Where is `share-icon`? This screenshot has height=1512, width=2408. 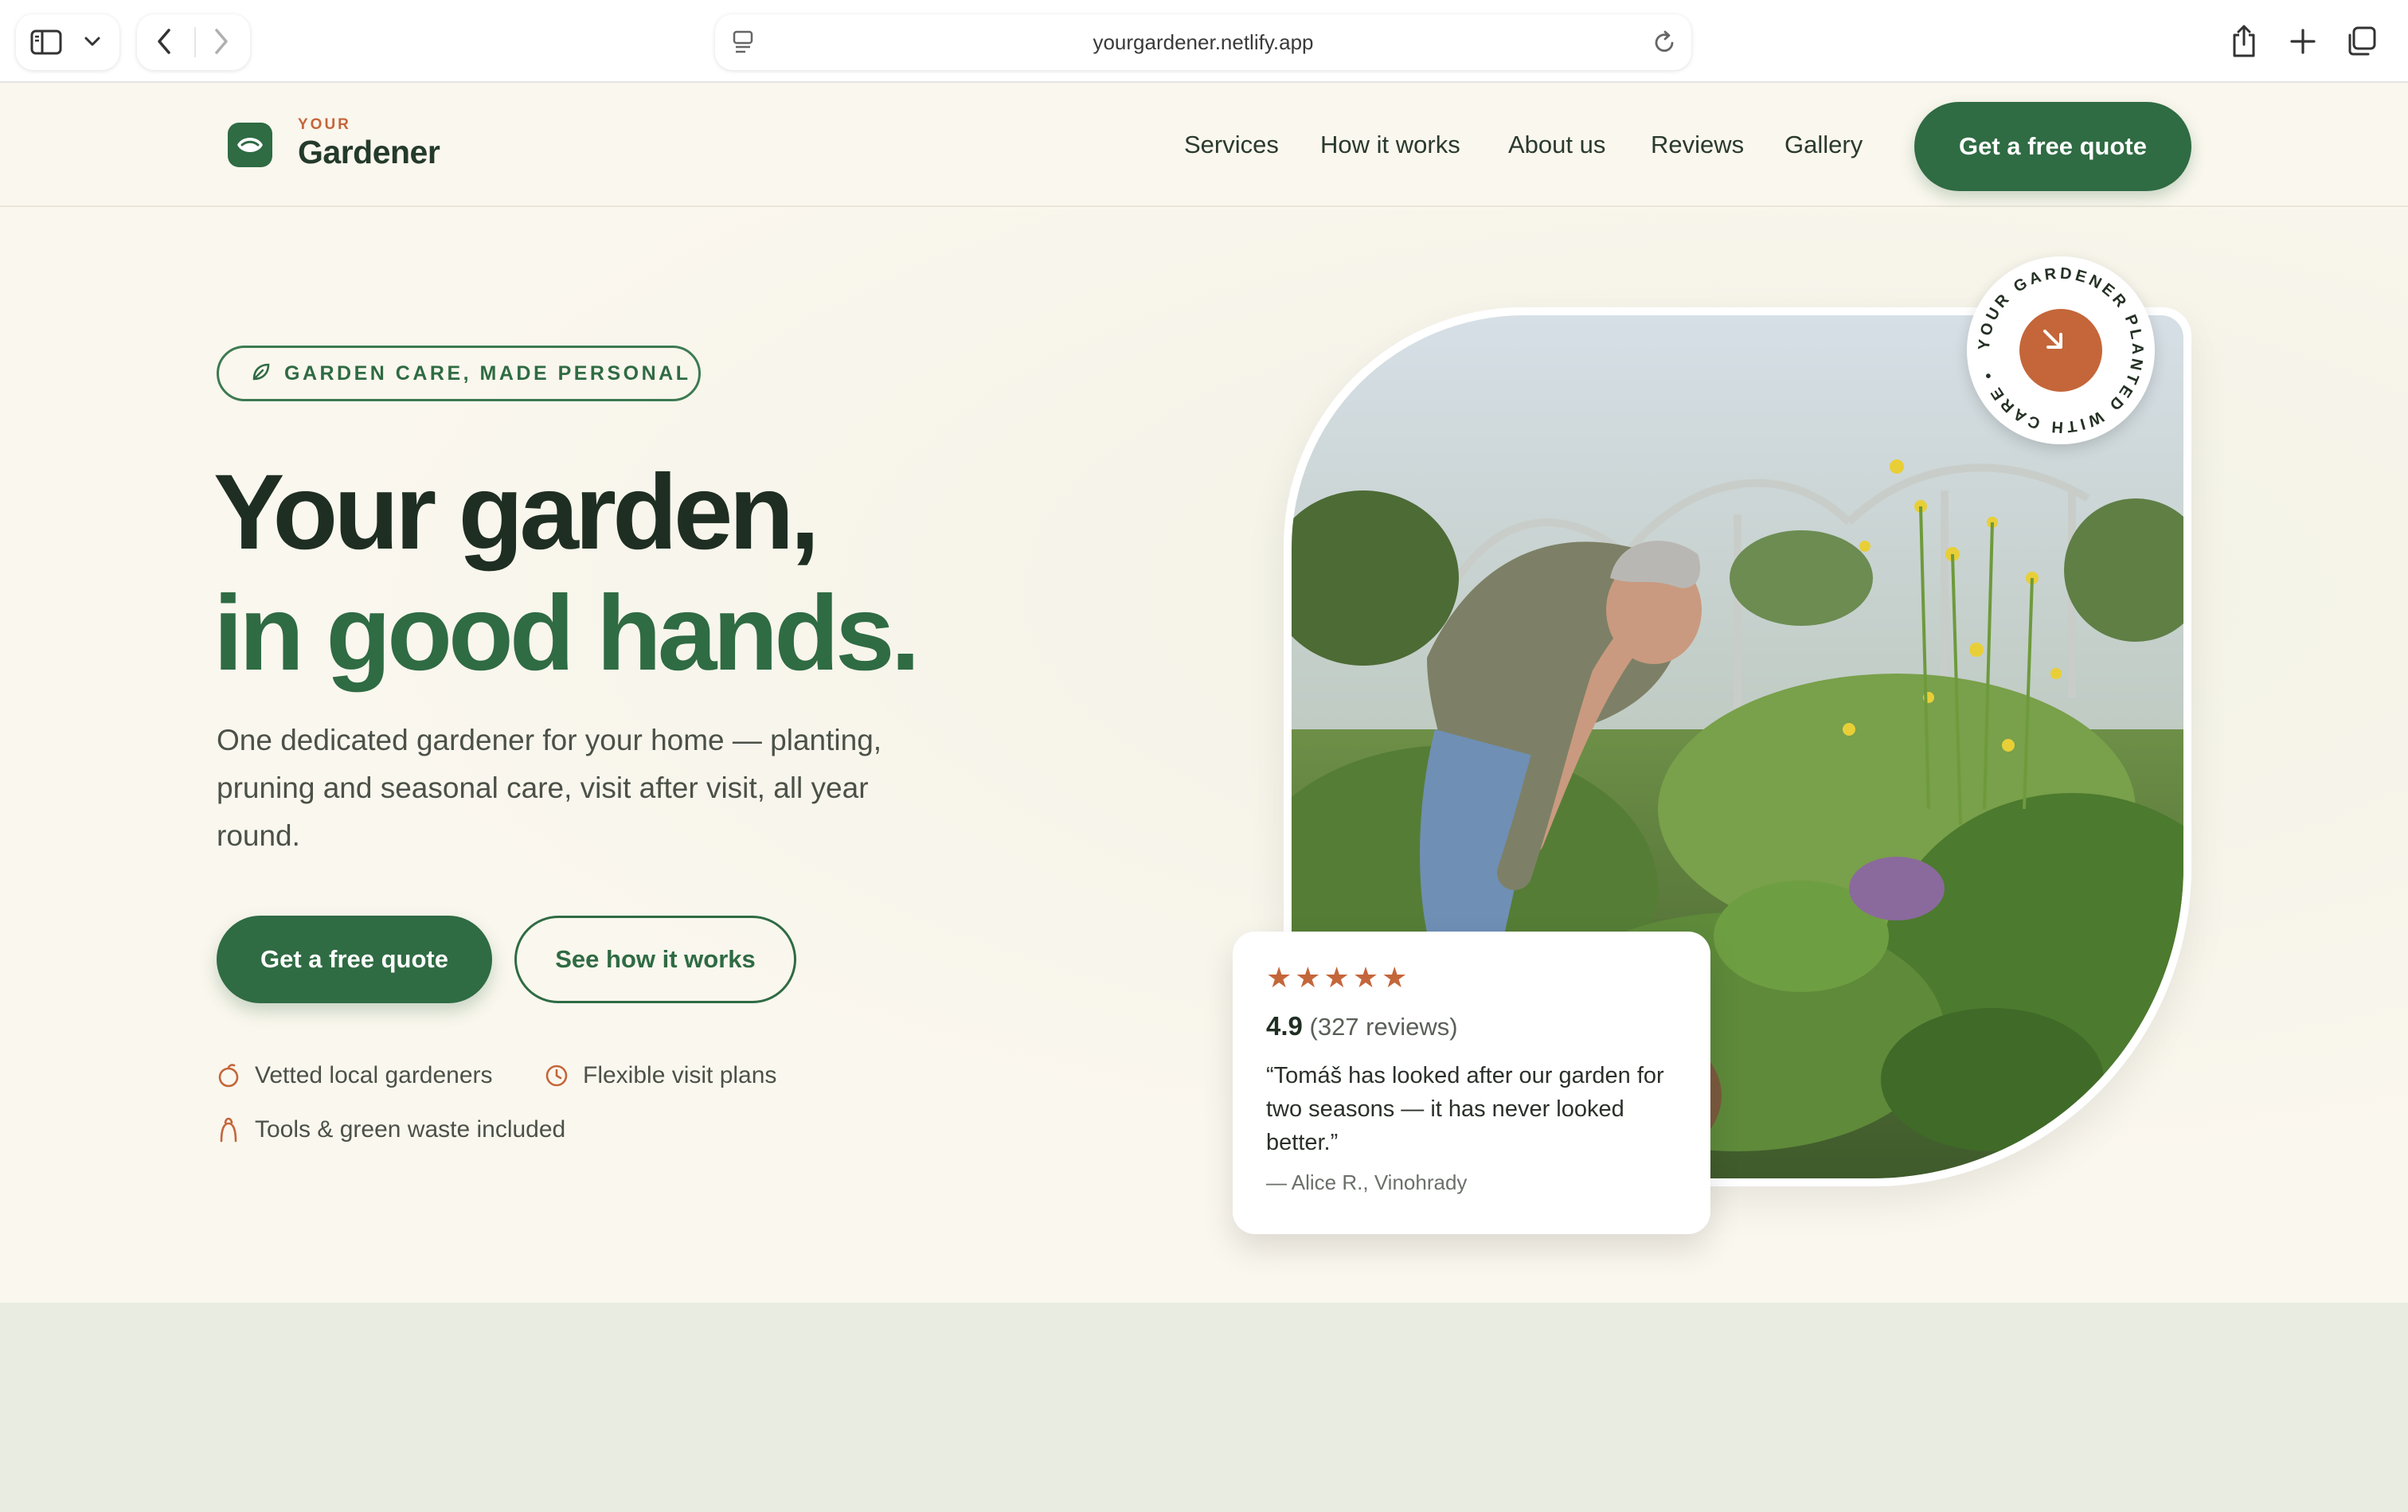 share-icon is located at coordinates (2244, 41).